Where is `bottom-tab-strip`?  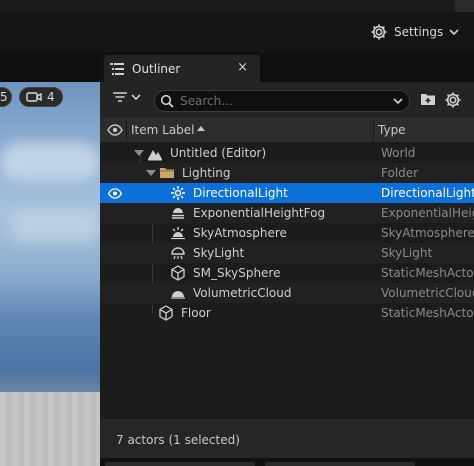
bottom-tab-strip is located at coordinates (287, 462).